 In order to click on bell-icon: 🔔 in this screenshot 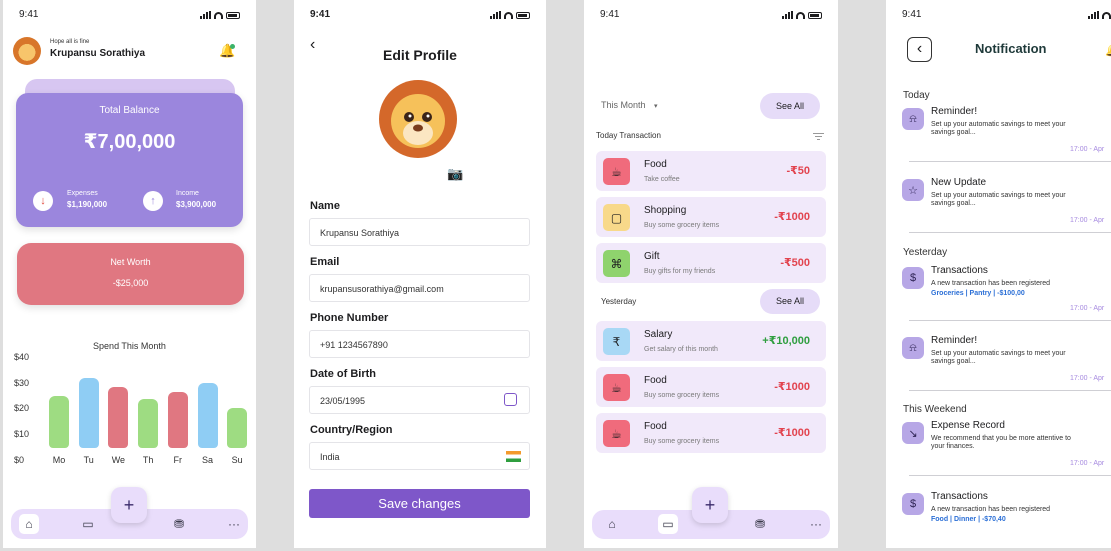, I will do `click(1108, 50)`.